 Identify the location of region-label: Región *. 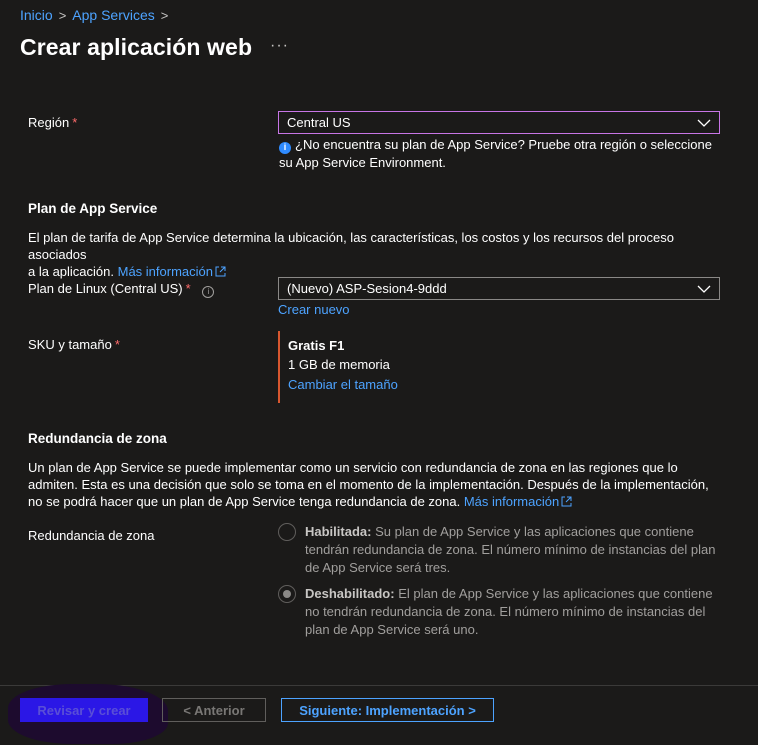
(52, 122).